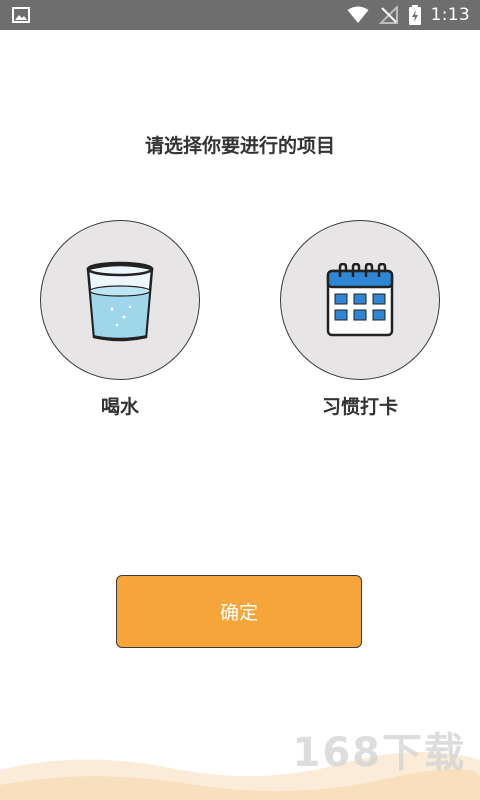 This screenshot has width=480, height=800. Describe the element at coordinates (358, 14) in the screenshot. I see `wifi-icon` at that location.